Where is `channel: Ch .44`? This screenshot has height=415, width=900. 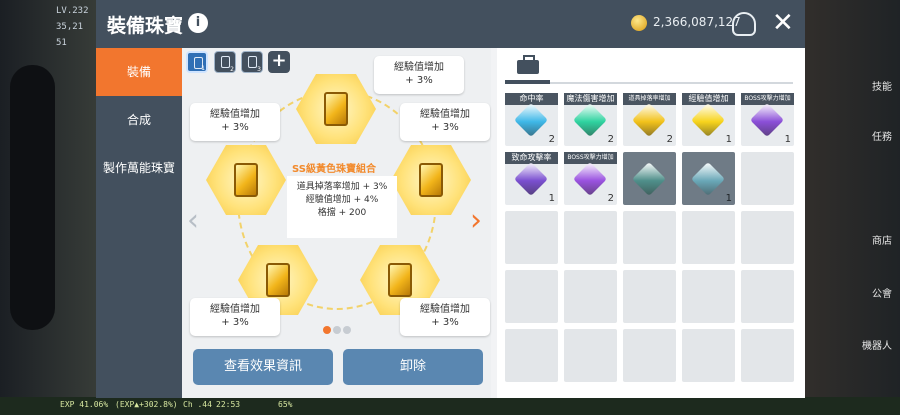 channel: Ch .44 is located at coordinates (197, 404).